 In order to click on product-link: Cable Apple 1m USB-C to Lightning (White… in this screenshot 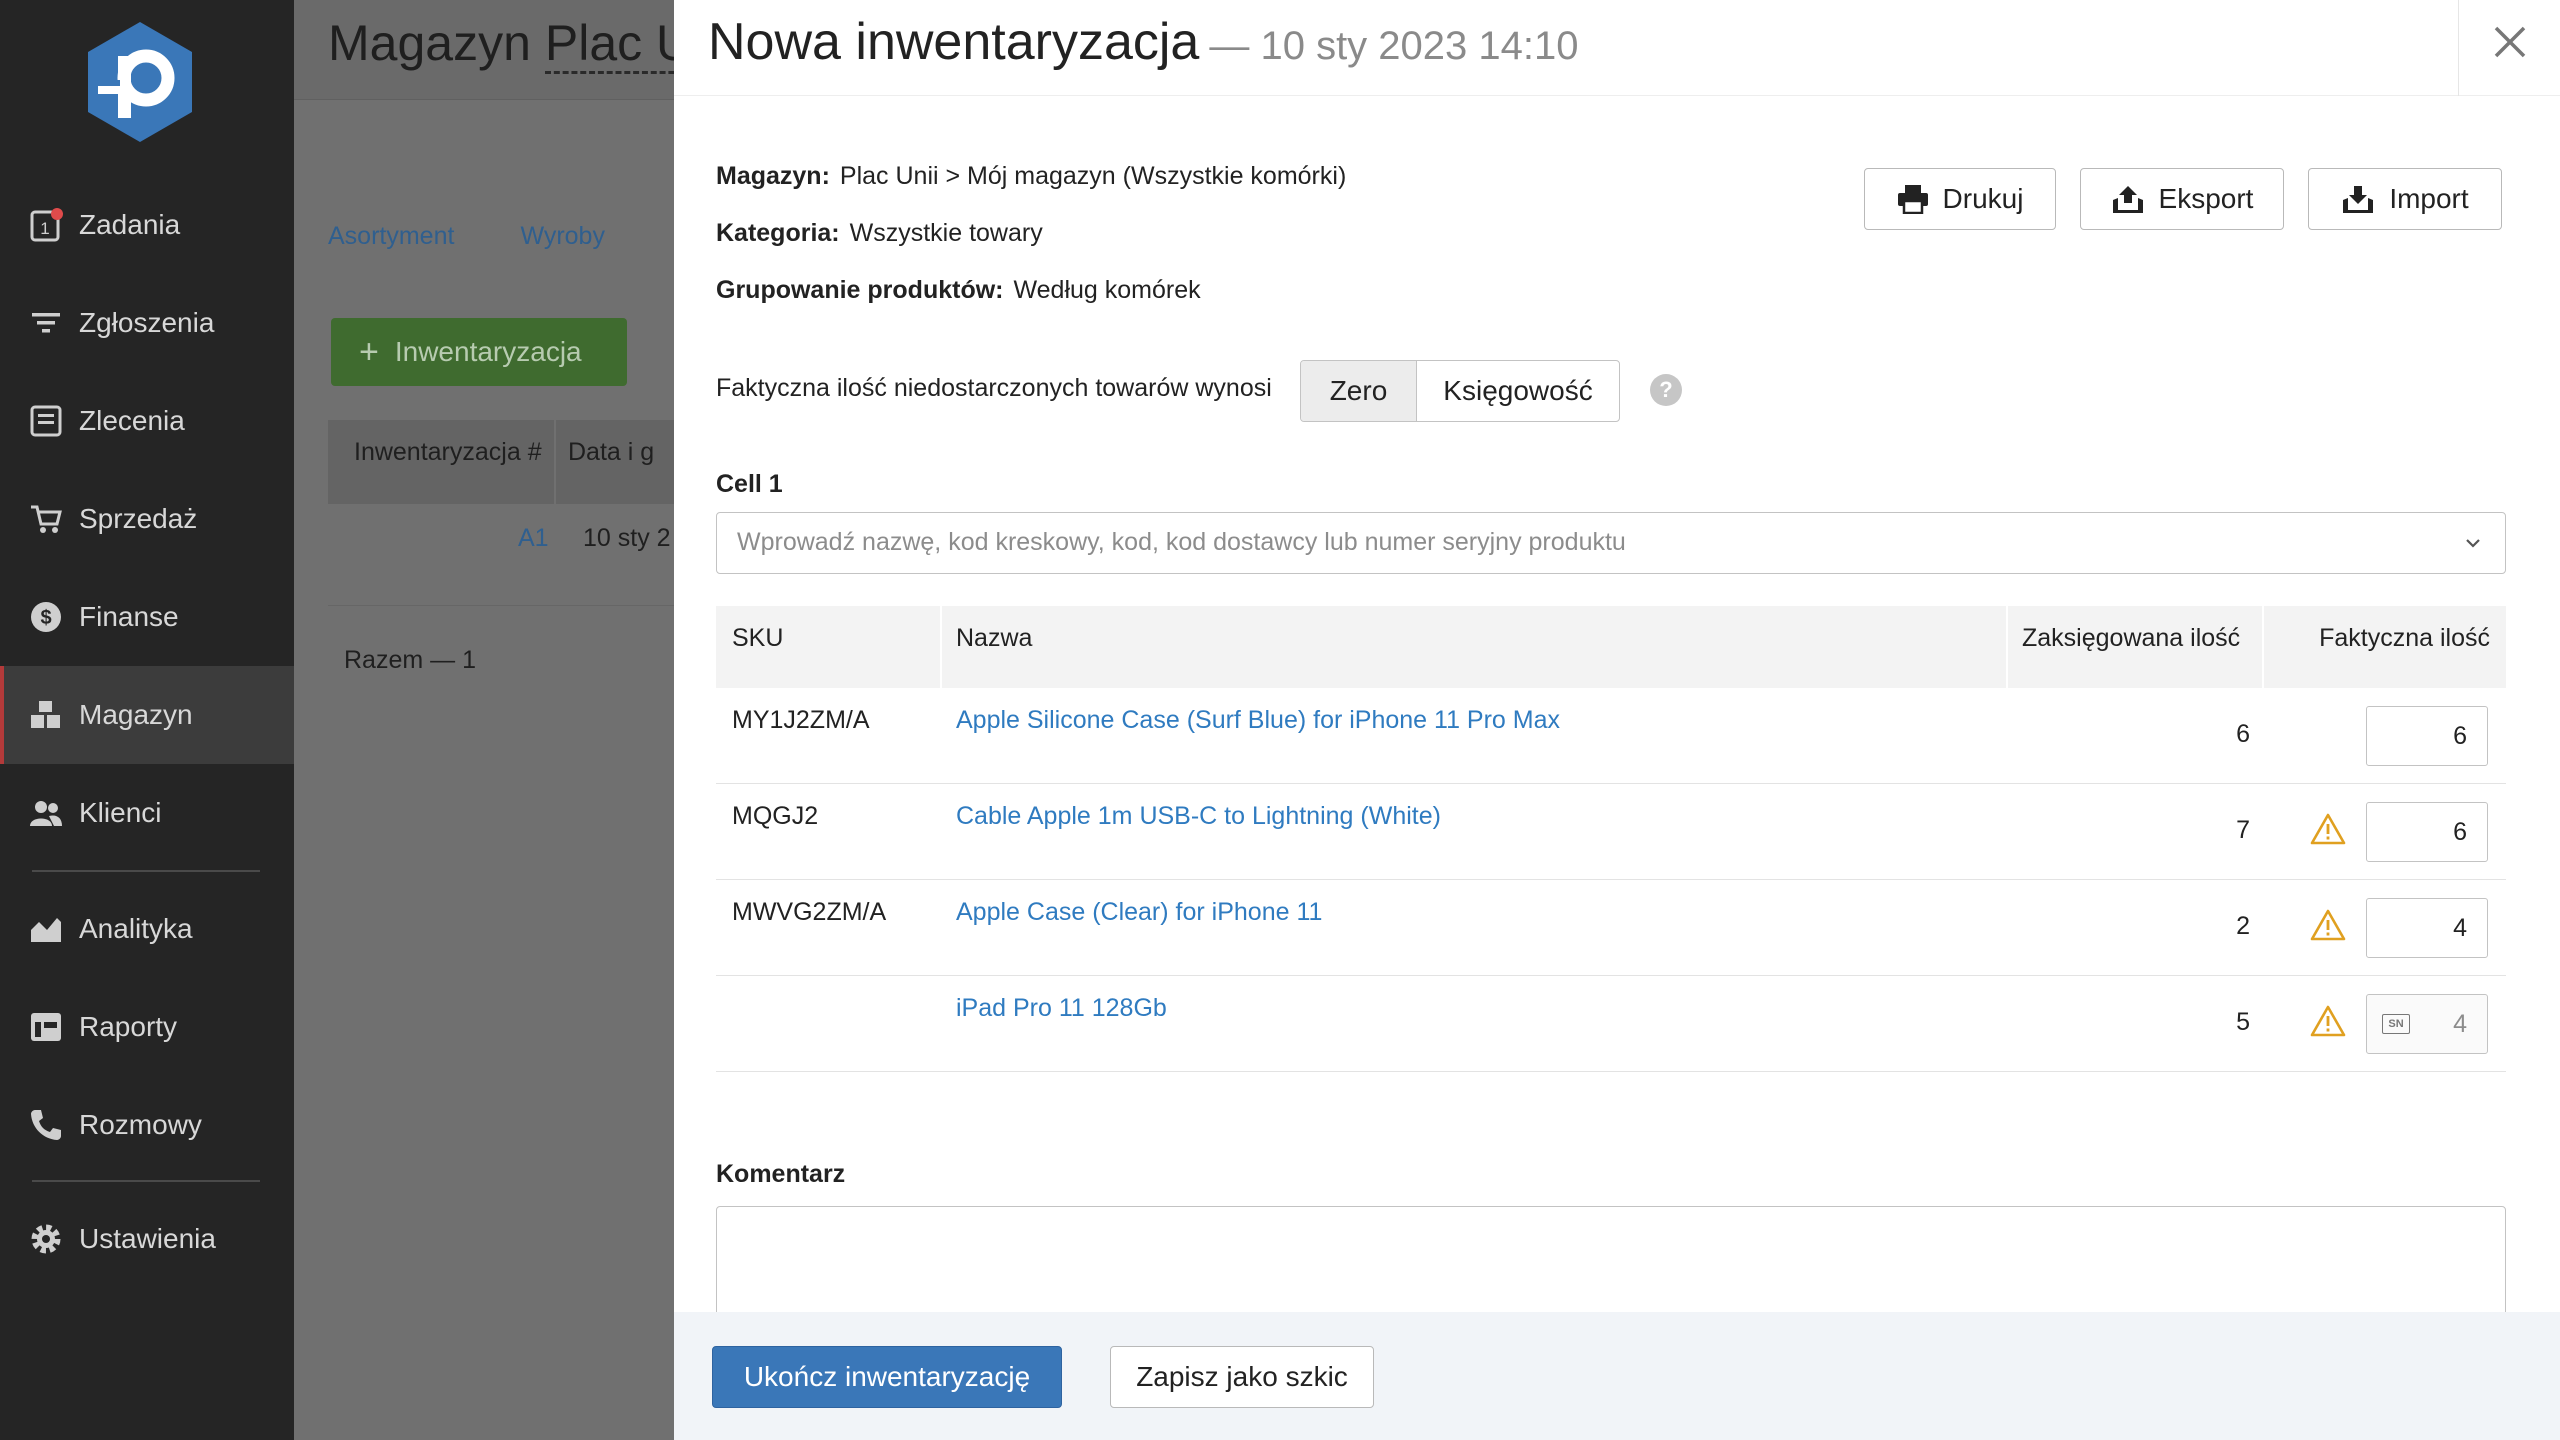, I will do `click(1198, 816)`.